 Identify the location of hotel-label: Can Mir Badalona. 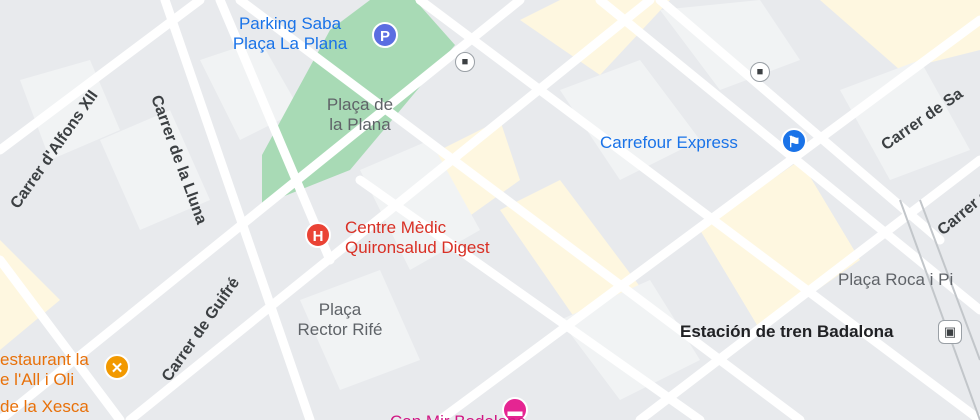
(458, 416).